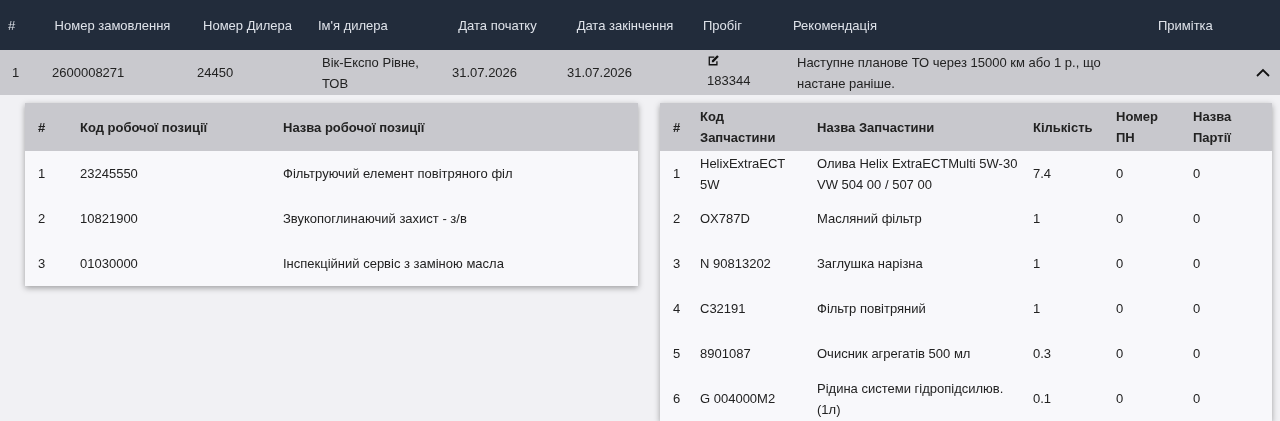 The image size is (1280, 421). I want to click on column-header: Назва Запчастини, so click(876, 127).